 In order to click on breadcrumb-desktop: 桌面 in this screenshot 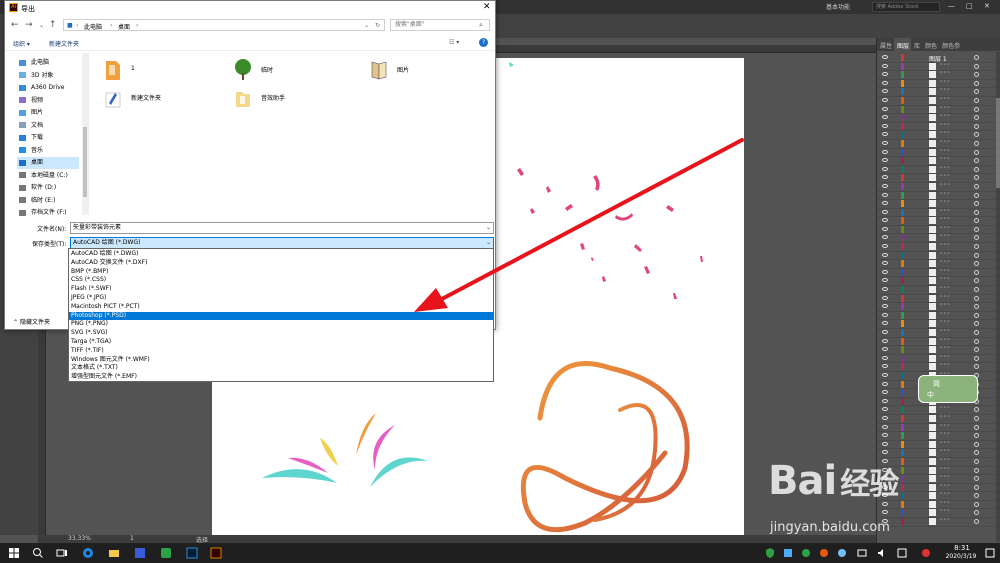, I will do `click(124, 26)`.